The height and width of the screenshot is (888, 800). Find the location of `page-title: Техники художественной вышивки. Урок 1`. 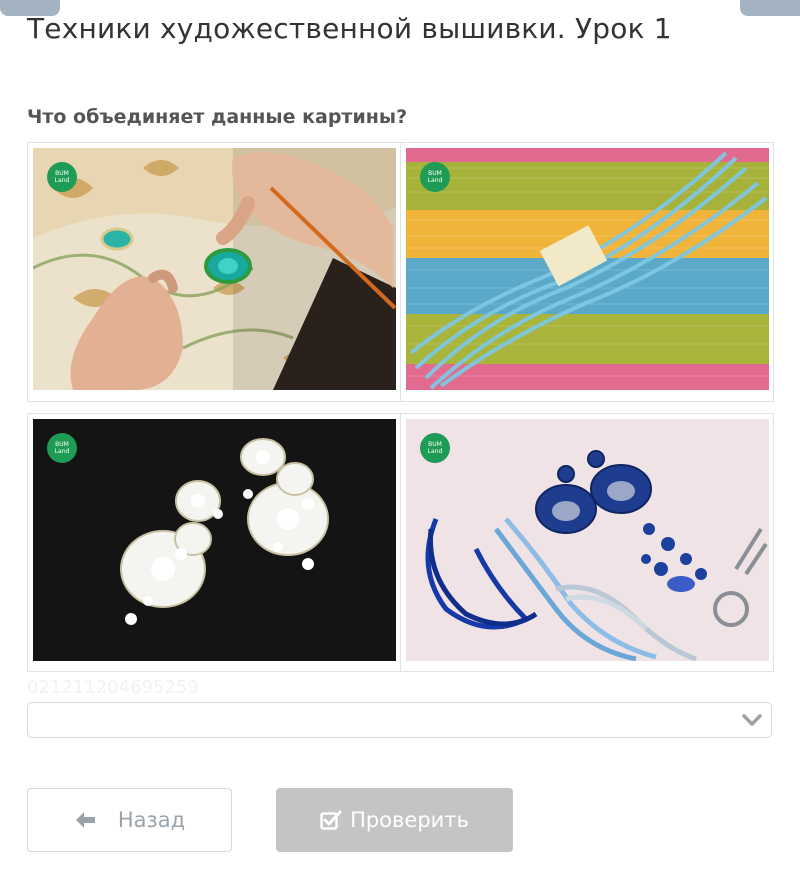

page-title: Техники художественной вышивки. Урок 1 is located at coordinates (349, 28).